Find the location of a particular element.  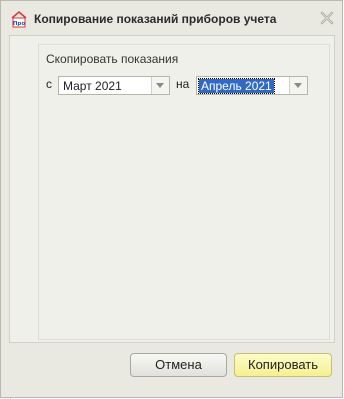

logo-text: Про is located at coordinates (19, 24).